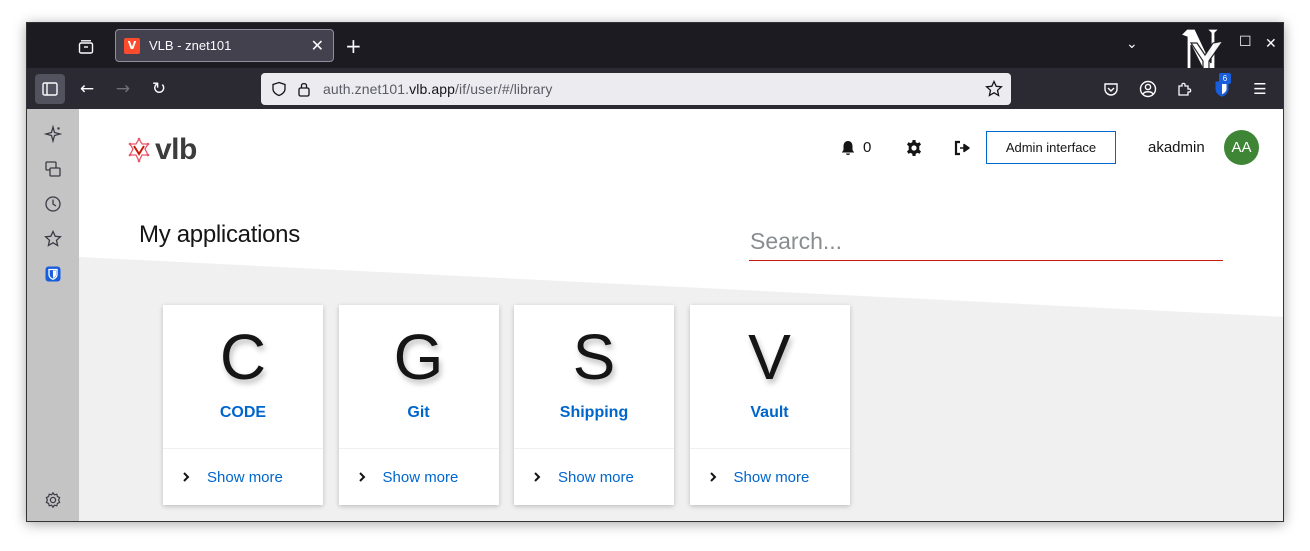 This screenshot has height=551, width=1310. Describe the element at coordinates (1132, 44) in the screenshot. I see `list-all-tabs-icon: ⌄` at that location.